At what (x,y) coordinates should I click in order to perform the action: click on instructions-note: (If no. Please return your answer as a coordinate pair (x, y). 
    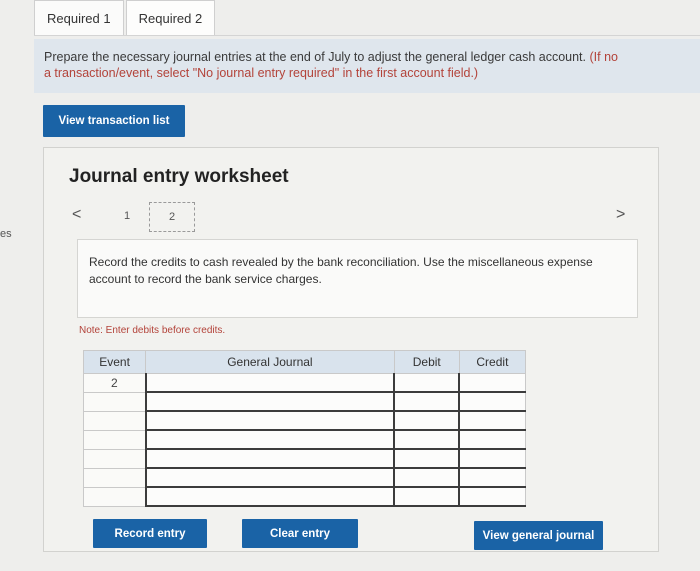
    Looking at the image, I should click on (603, 57).